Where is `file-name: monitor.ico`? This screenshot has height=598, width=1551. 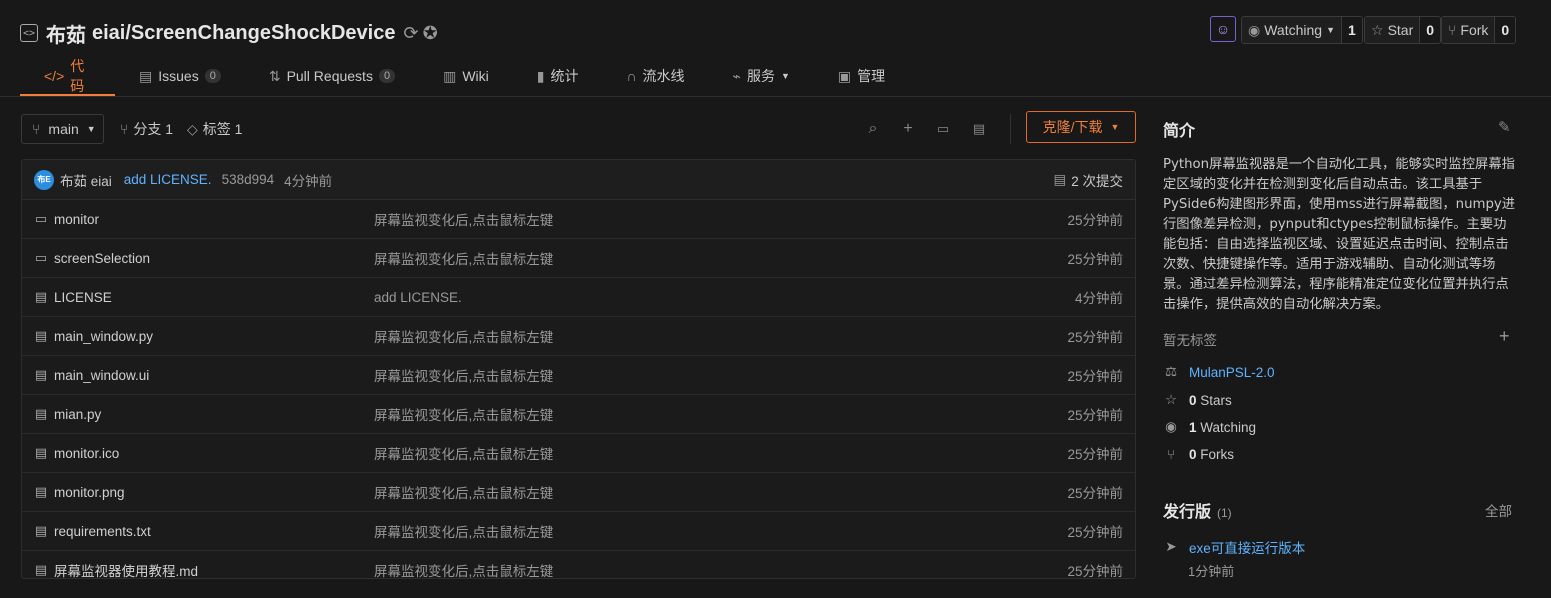
file-name: monitor.ico is located at coordinates (86, 453).